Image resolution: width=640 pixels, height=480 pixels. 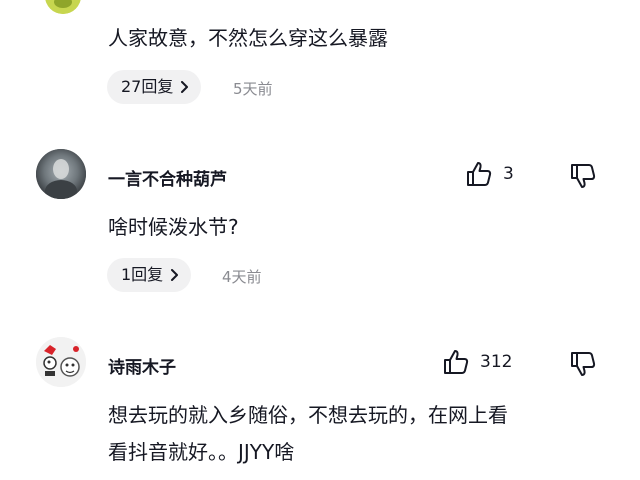 I want to click on timestamp: 4天前, so click(x=242, y=277).